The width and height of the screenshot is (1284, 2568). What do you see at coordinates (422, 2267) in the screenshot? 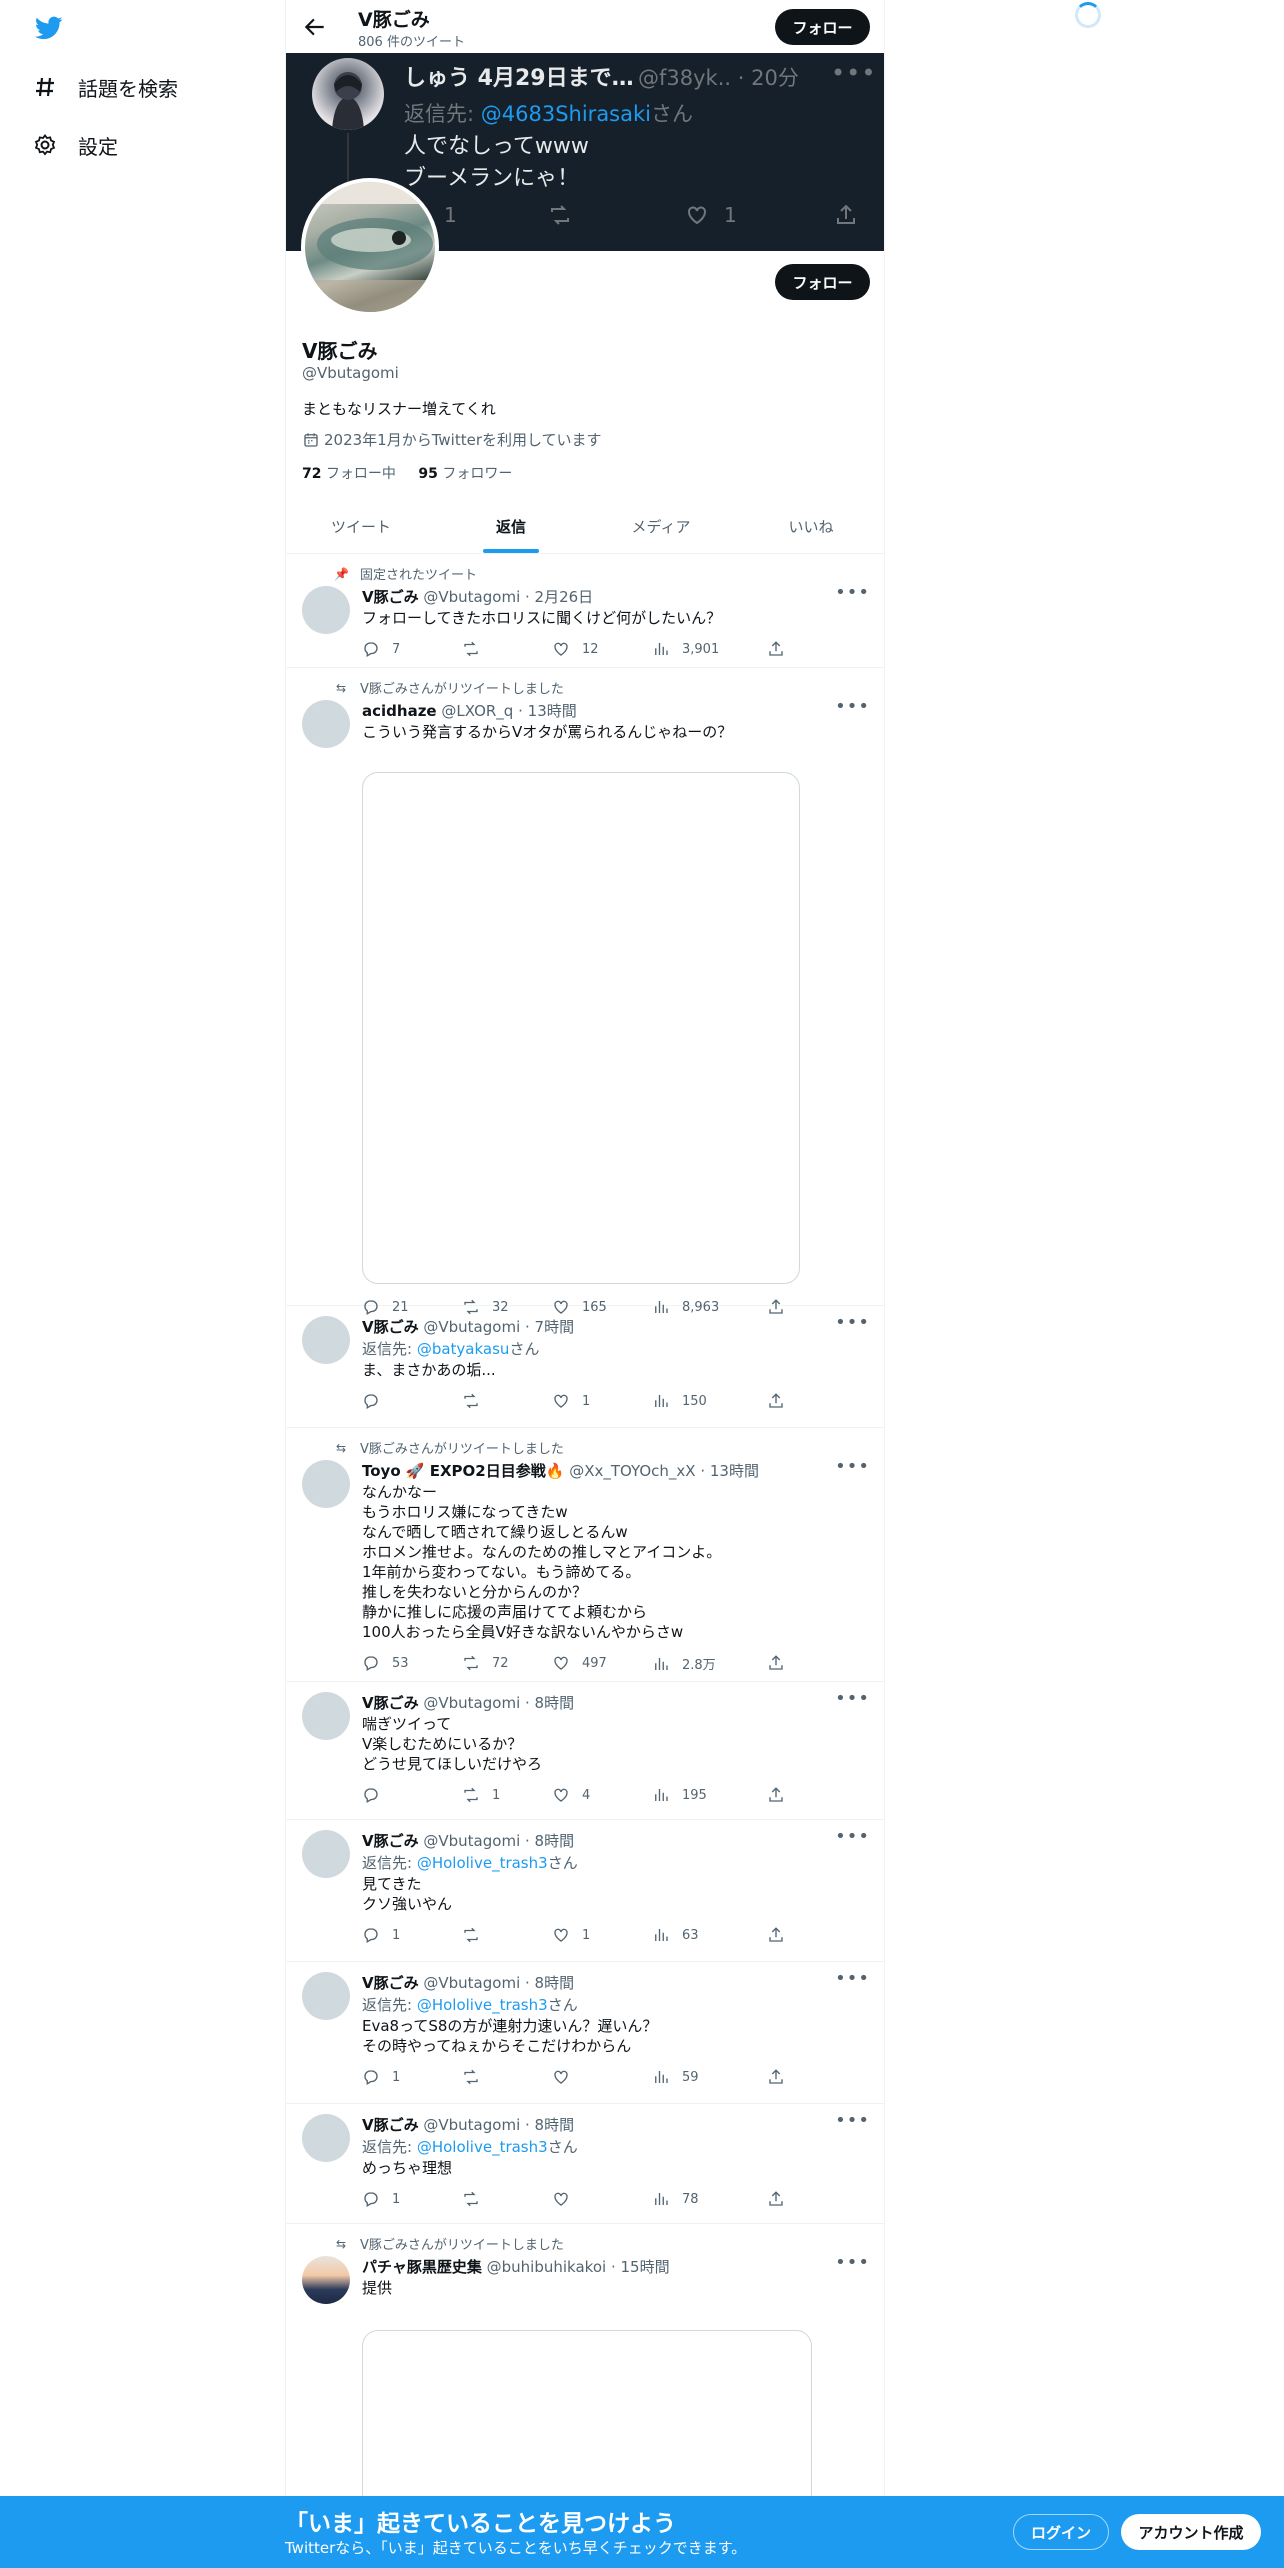
I see `tweet-author: パチャ豚黒歴史集` at bounding box center [422, 2267].